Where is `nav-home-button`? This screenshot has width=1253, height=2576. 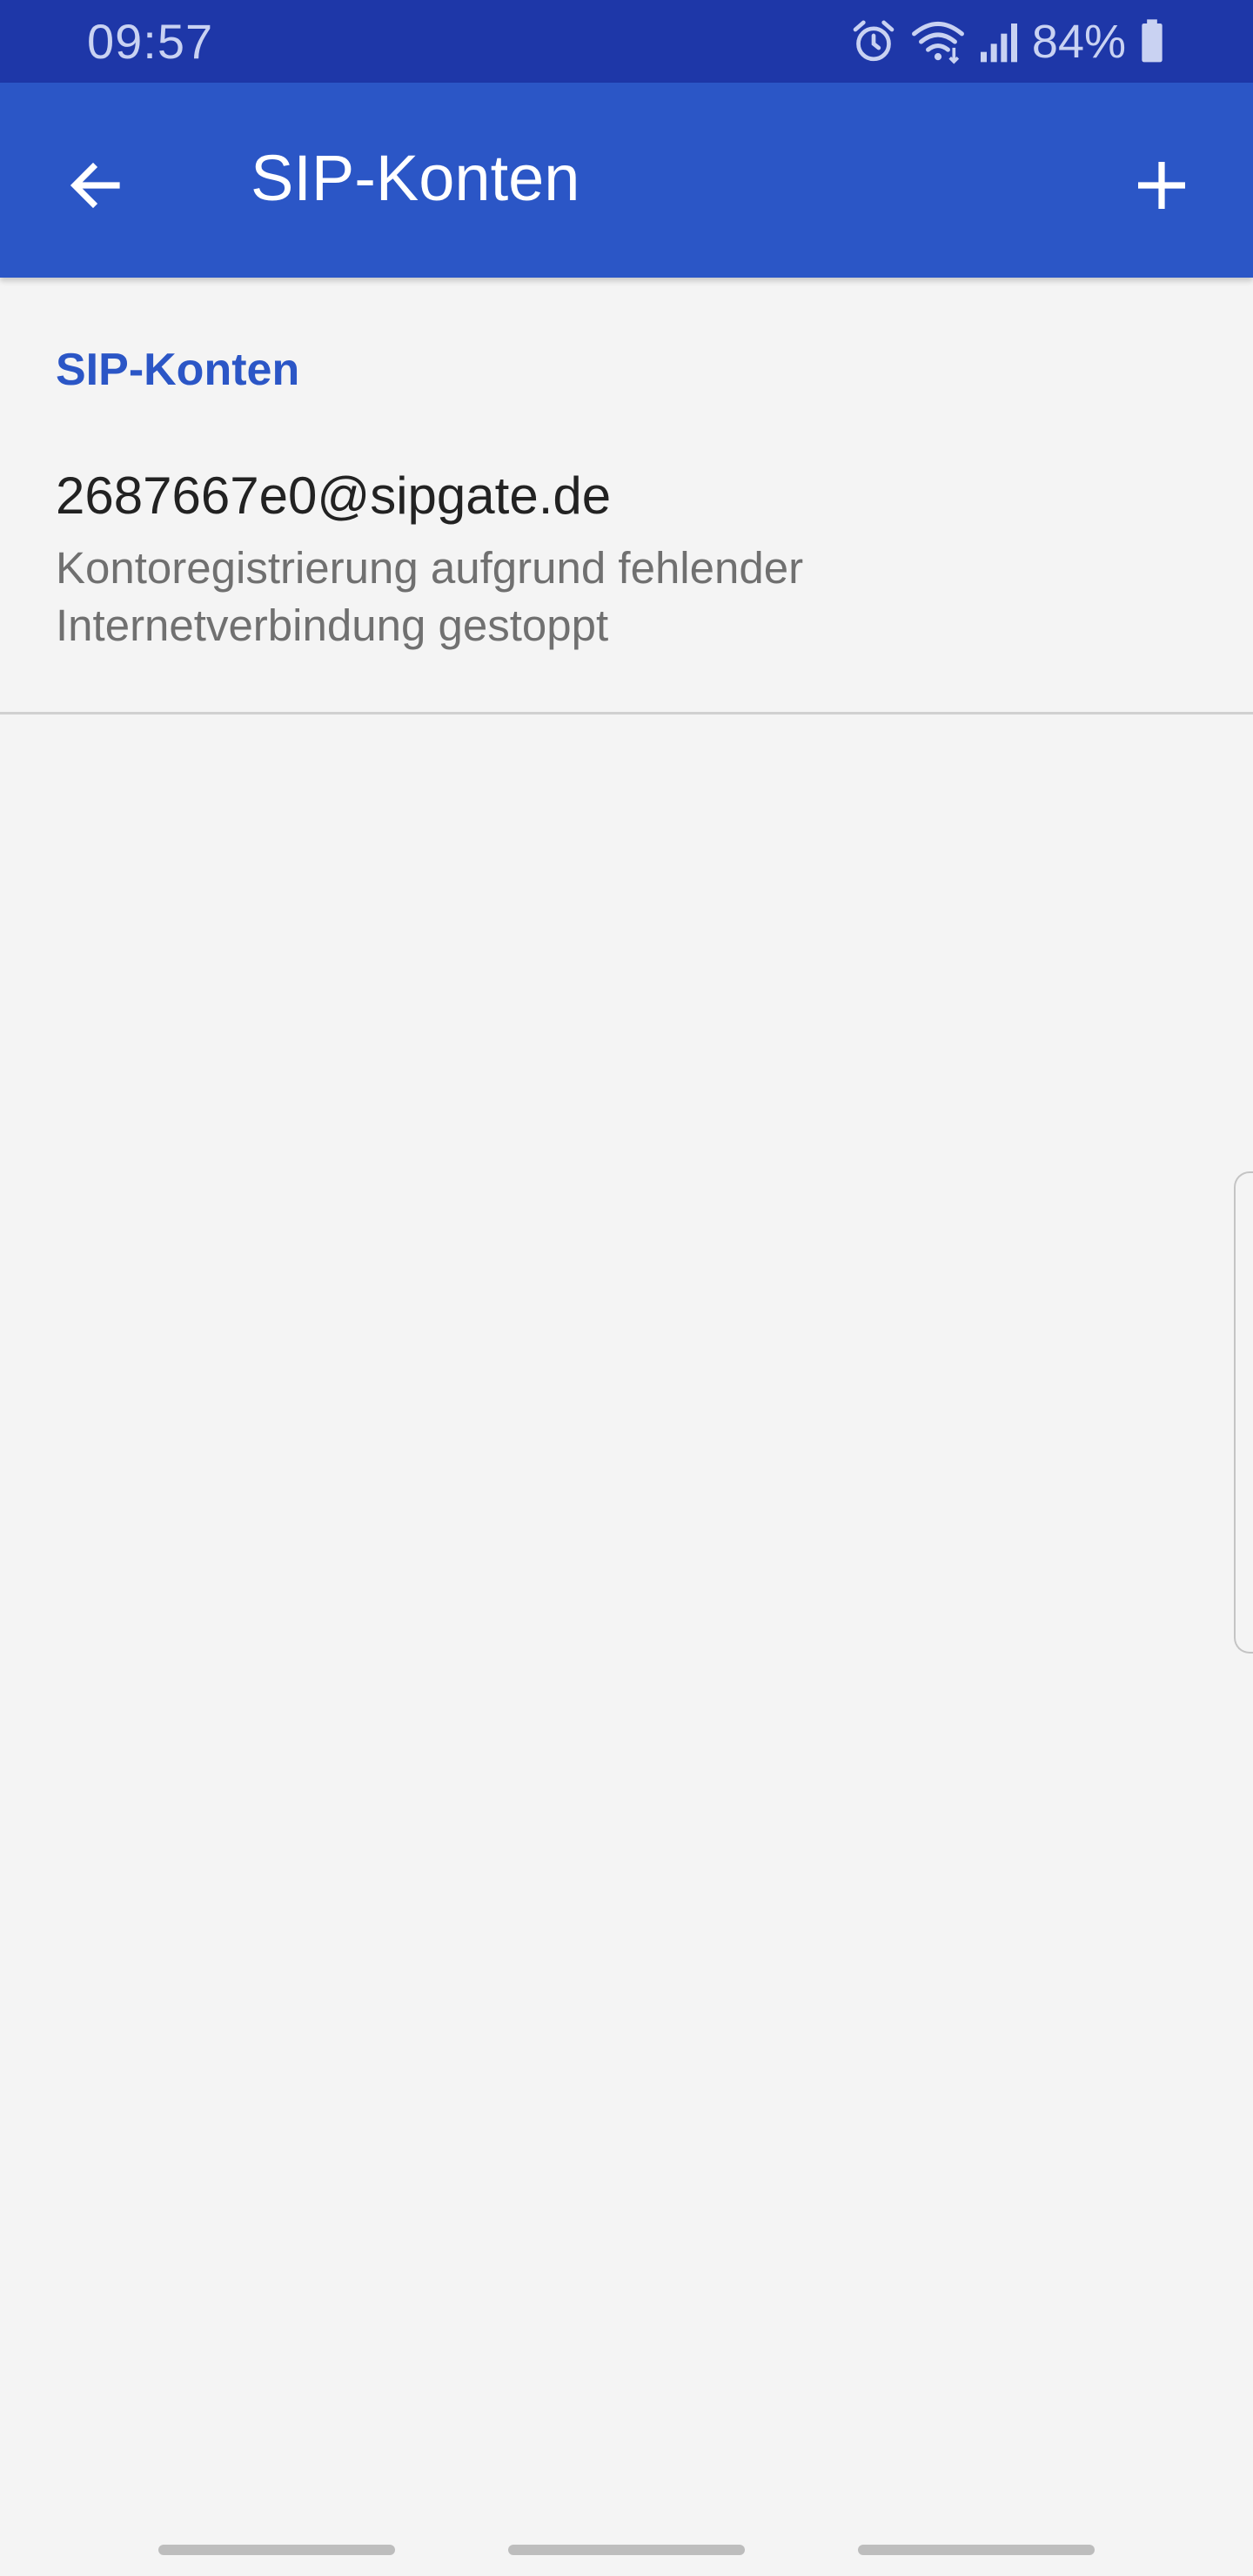 nav-home-button is located at coordinates (626, 2550).